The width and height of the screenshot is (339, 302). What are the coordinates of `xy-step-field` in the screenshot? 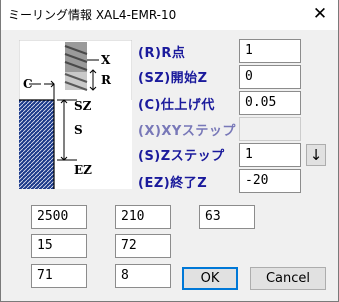 It's located at (270, 129).